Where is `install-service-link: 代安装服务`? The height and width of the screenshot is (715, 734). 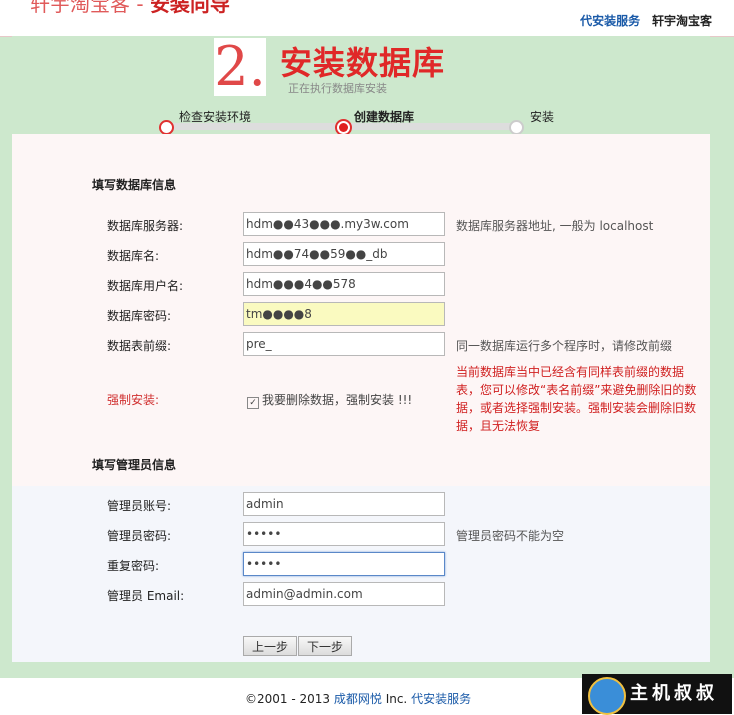
install-service-link: 代安装服务 is located at coordinates (610, 21).